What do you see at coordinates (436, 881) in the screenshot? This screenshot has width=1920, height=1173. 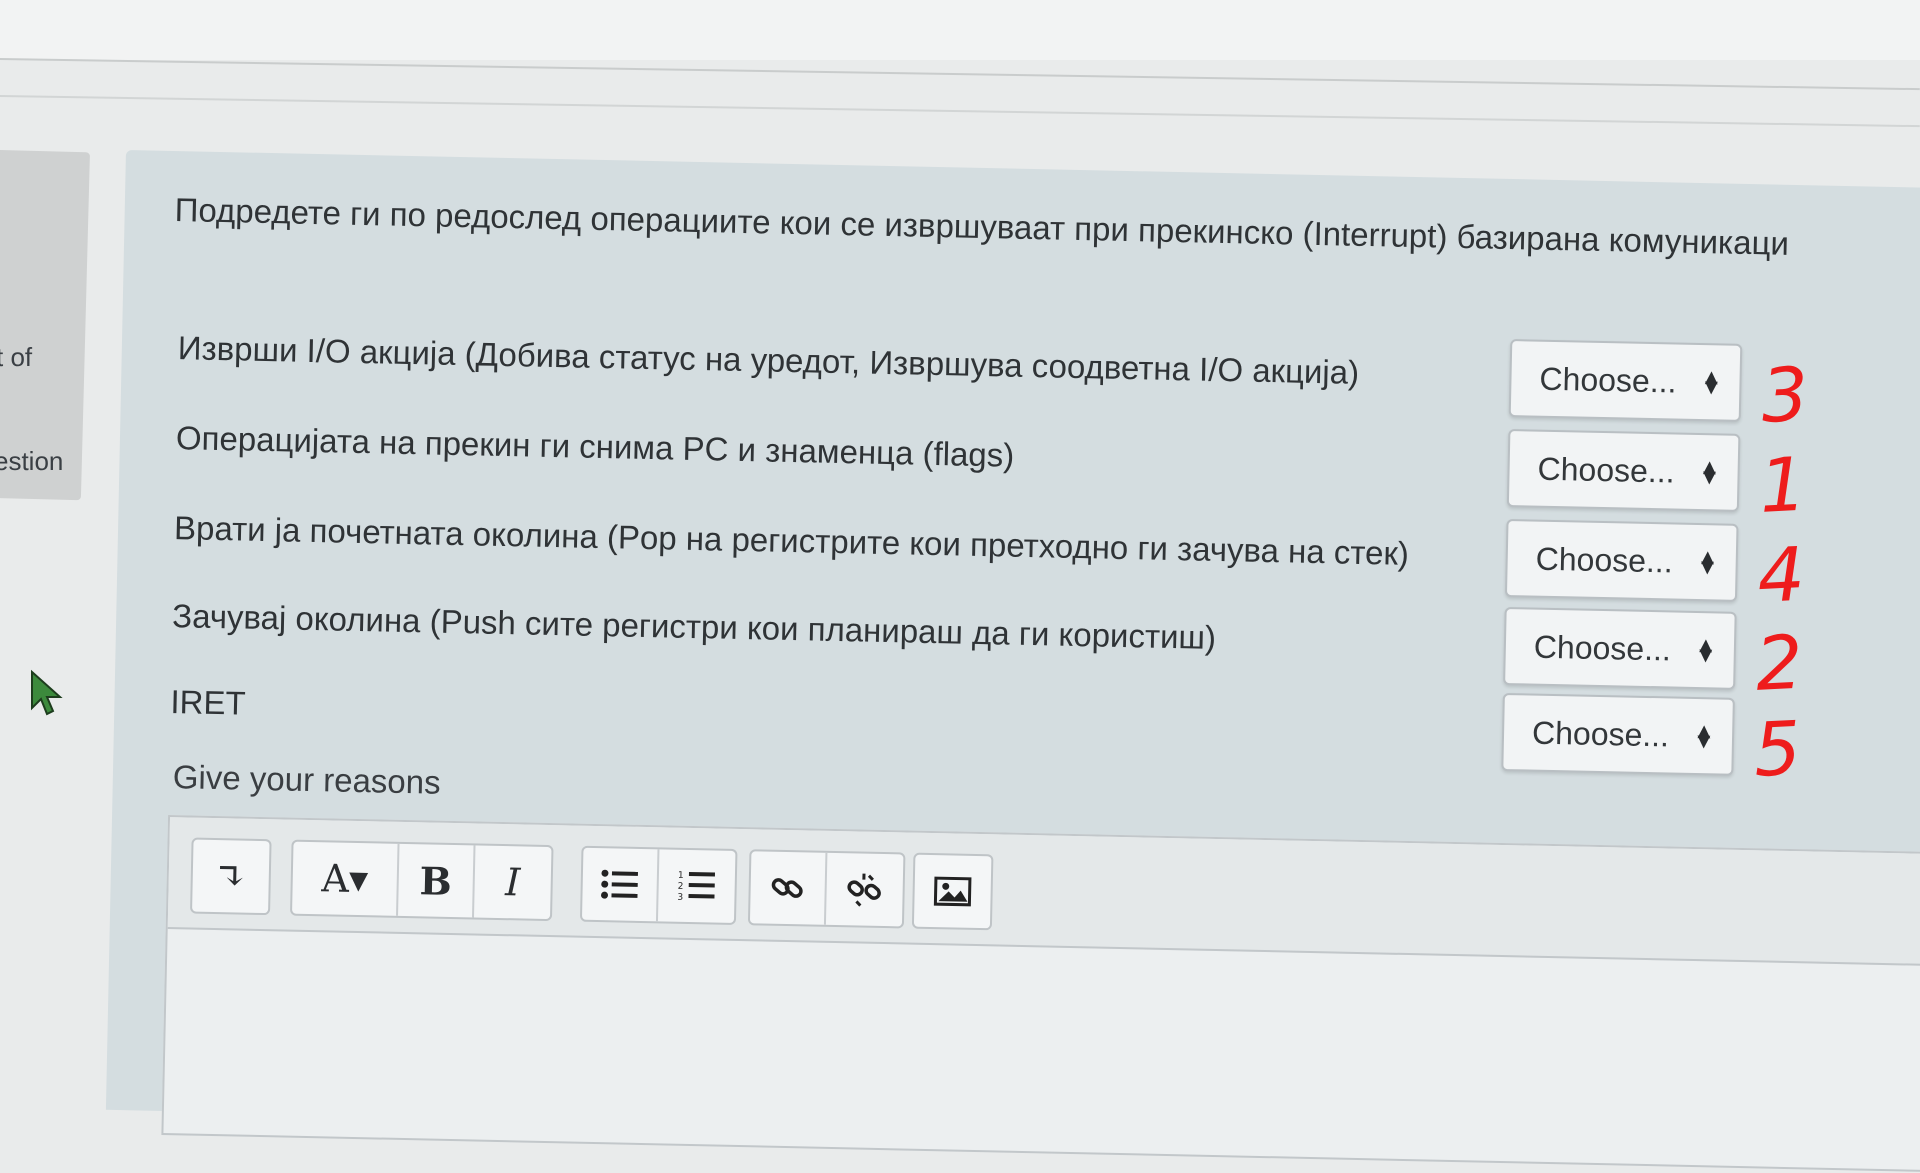 I see `bold-button: B` at bounding box center [436, 881].